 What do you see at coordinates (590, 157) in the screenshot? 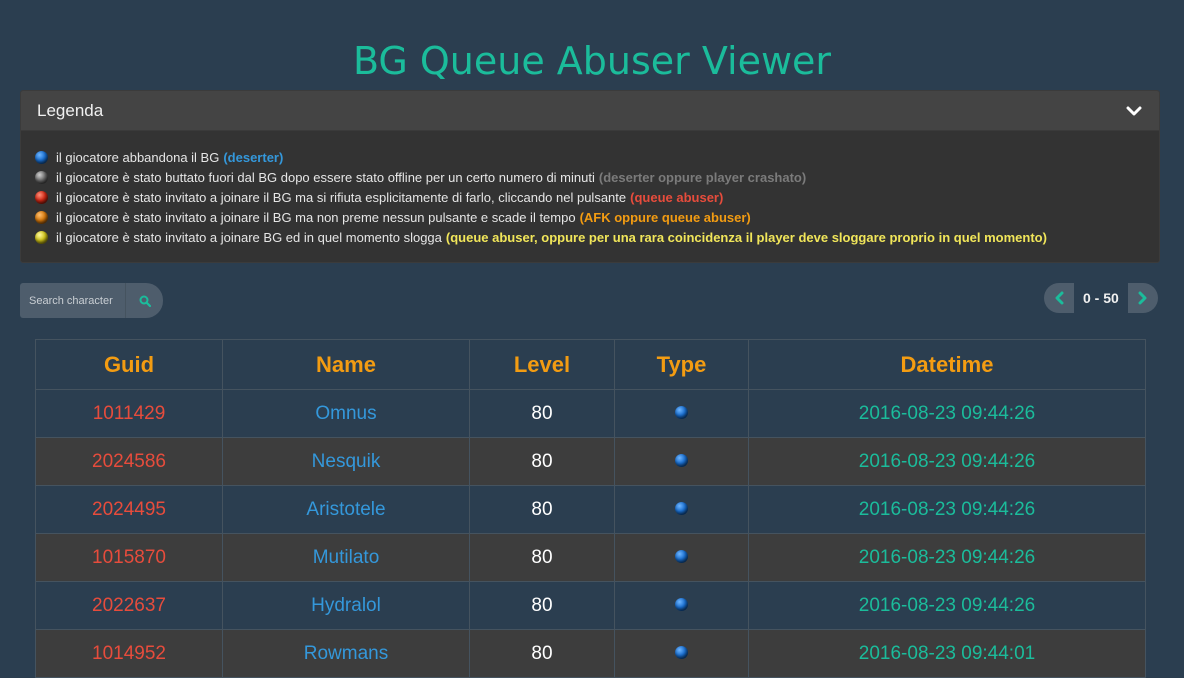
I see `legend-item: il giocatore abbandona il BG (deserter)` at bounding box center [590, 157].